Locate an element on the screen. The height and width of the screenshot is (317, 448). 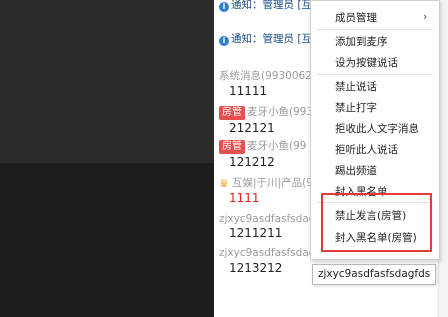
menu-item-forbid-typing: 禁止打字 is located at coordinates (356, 108).